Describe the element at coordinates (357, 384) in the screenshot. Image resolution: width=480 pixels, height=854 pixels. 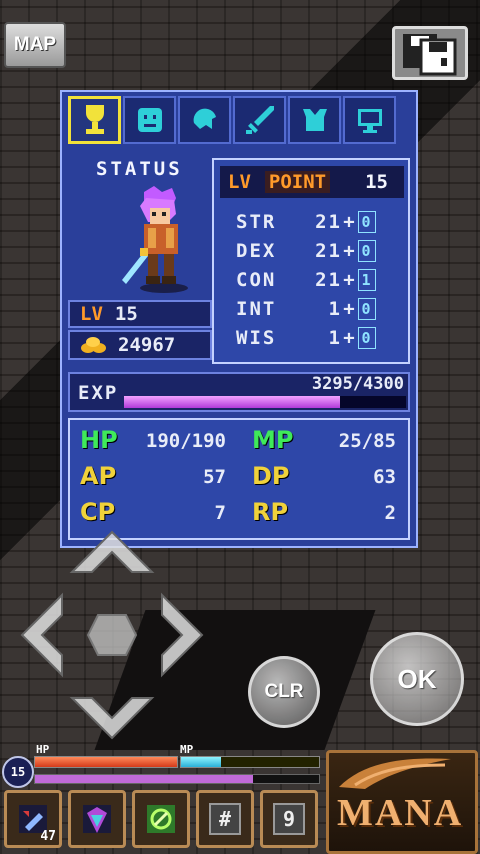
I see `exp-value: 3295/4300` at that location.